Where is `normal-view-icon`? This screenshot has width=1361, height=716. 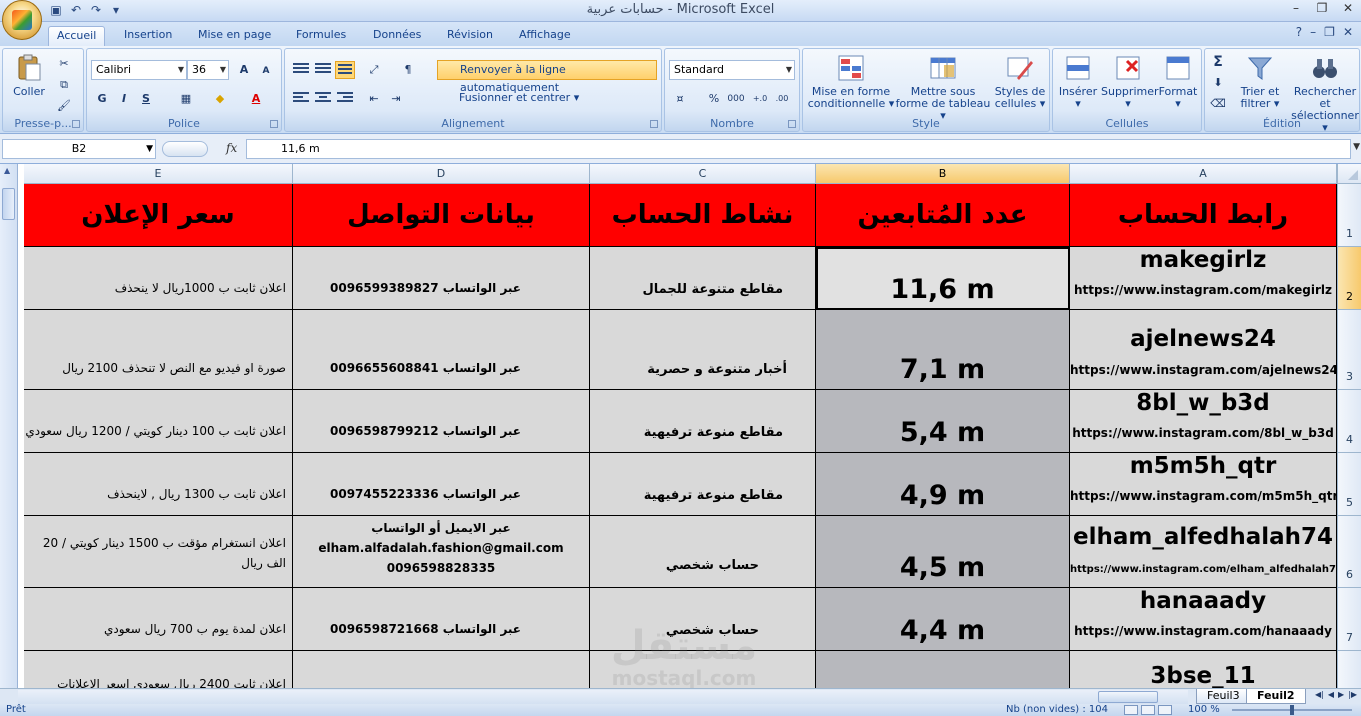 normal-view-icon is located at coordinates (1131, 710).